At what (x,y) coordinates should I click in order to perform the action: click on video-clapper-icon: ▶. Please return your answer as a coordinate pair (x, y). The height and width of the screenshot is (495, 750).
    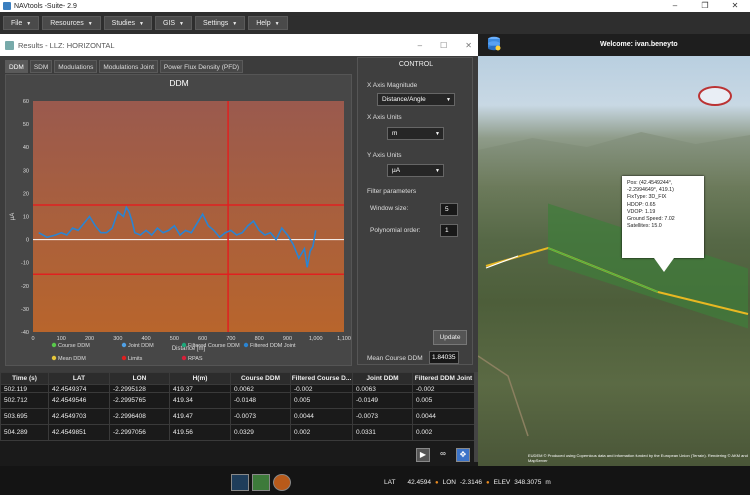
    Looking at the image, I should click on (423, 455).